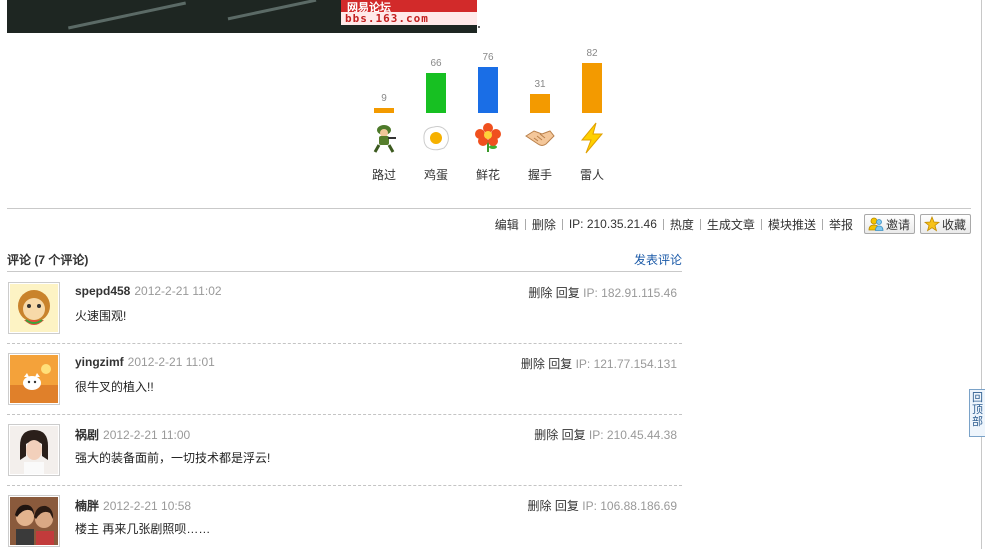  I want to click on username: yingzimf, so click(99, 362).